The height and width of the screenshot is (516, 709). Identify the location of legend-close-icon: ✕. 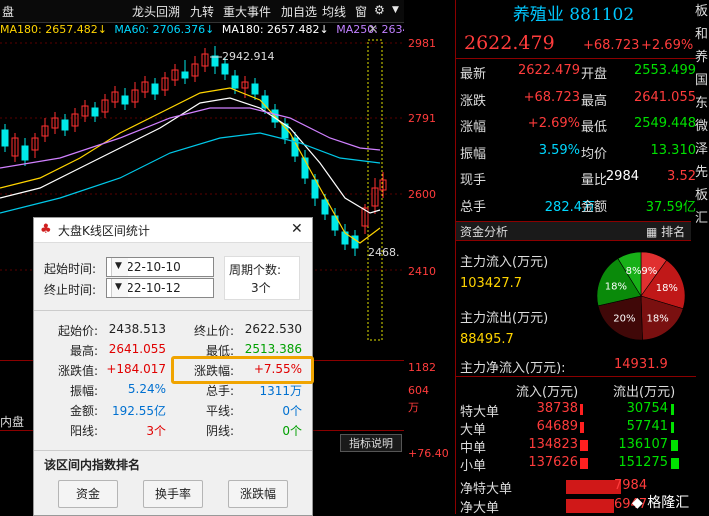
(373, 29).